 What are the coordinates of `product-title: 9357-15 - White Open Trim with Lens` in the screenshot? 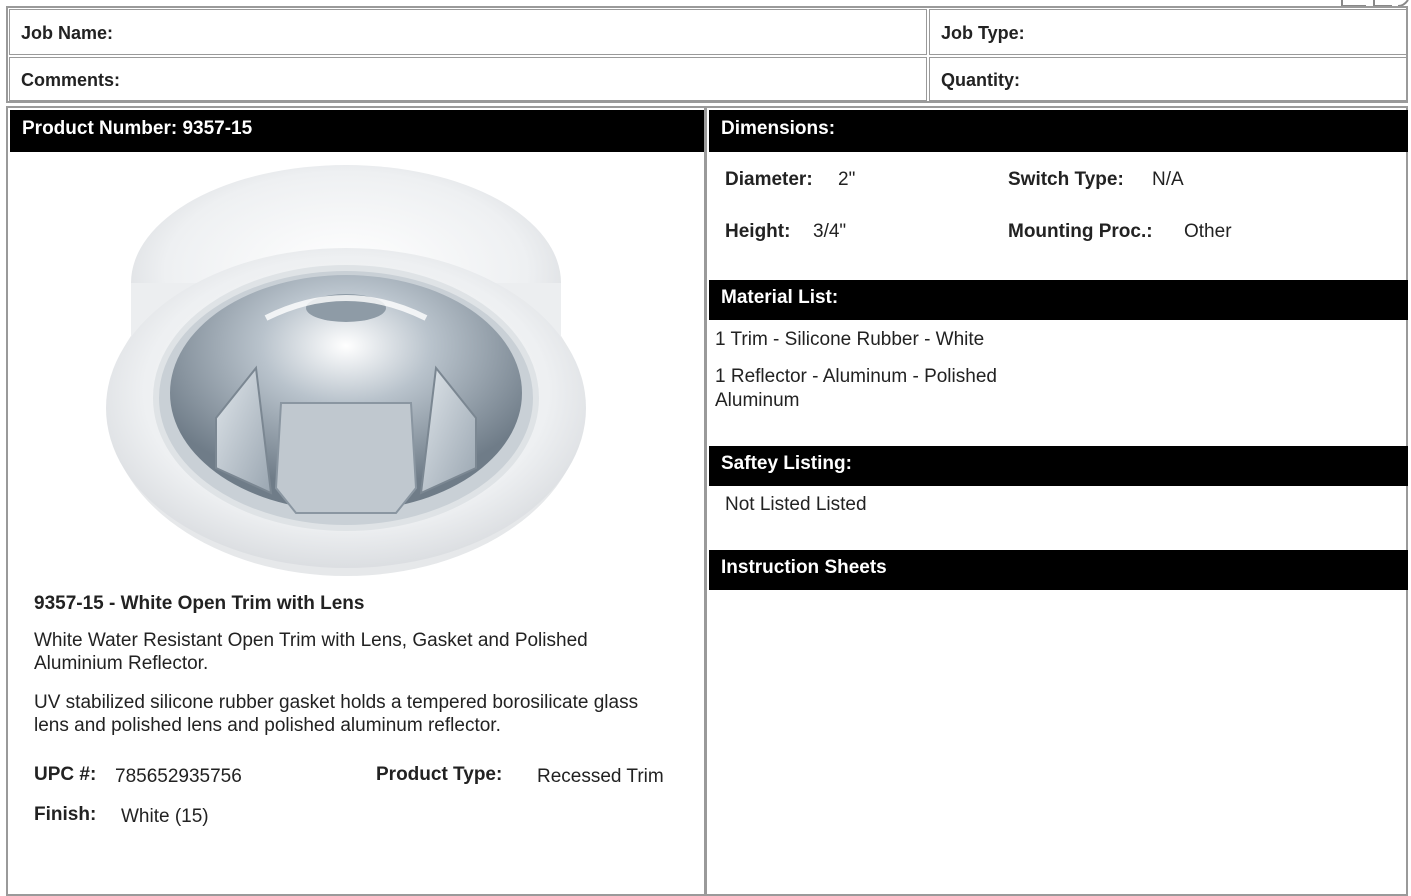 It's located at (199, 603).